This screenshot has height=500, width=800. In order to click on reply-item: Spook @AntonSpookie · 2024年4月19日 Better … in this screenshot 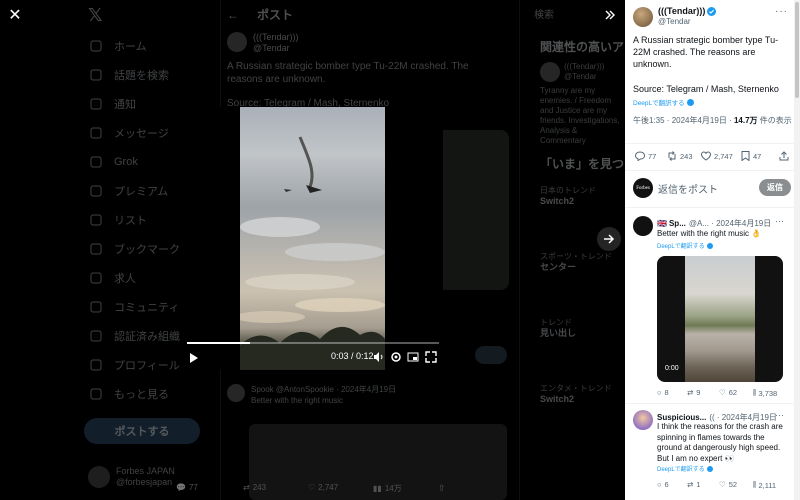, I will do `click(311, 395)`.